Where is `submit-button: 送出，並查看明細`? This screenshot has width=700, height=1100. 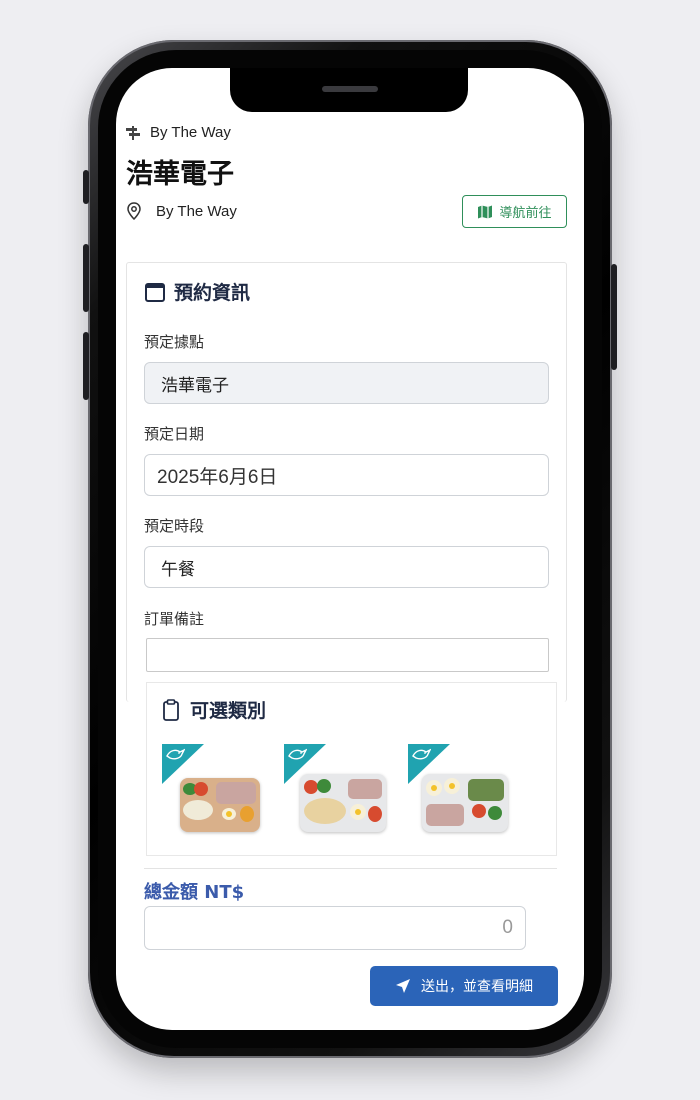 submit-button: 送出，並查看明細 is located at coordinates (464, 986).